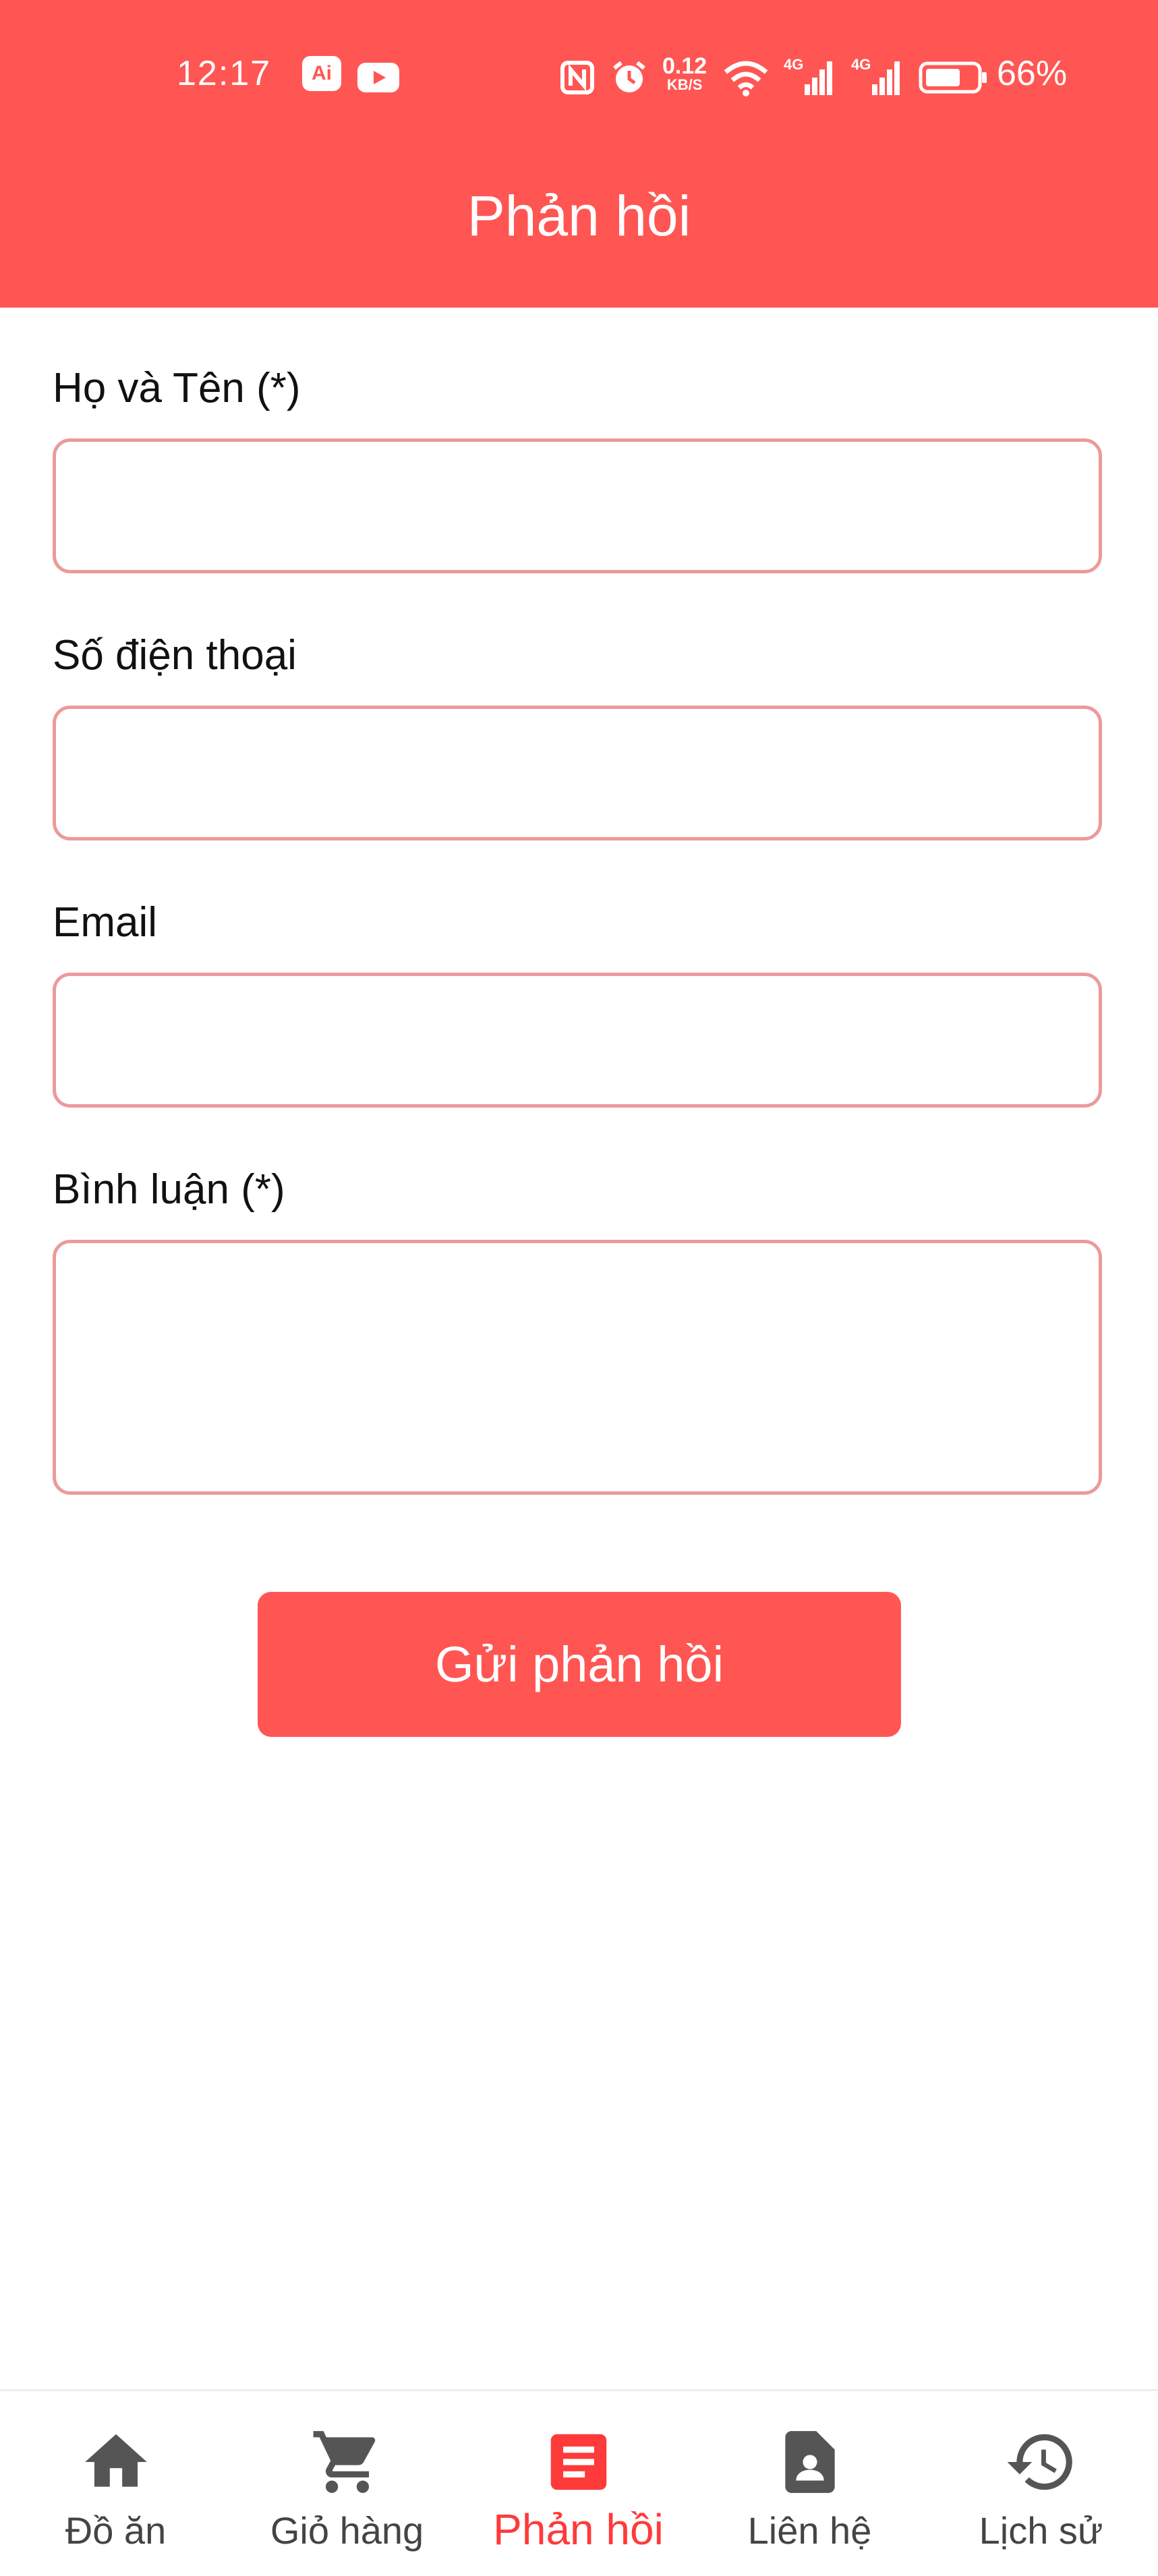 Image resolution: width=1158 pixels, height=2576 pixels. I want to click on nav-label-food: Đồ ăn, so click(116, 2530).